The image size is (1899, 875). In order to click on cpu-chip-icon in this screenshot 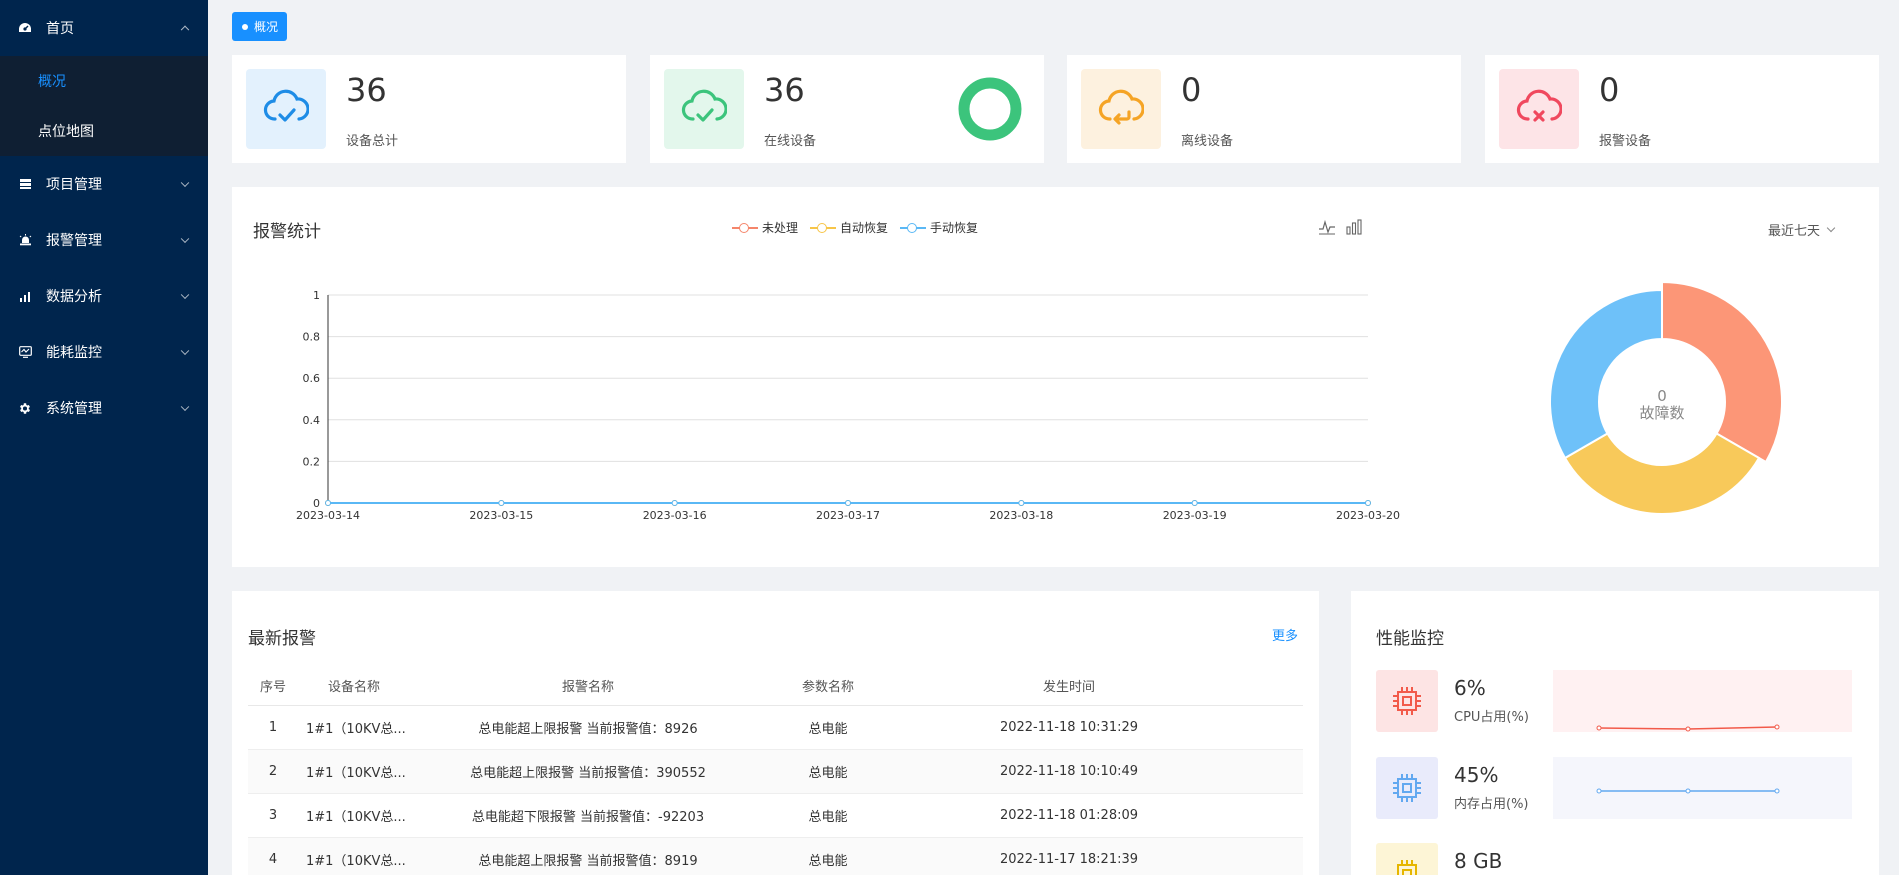, I will do `click(1407, 701)`.